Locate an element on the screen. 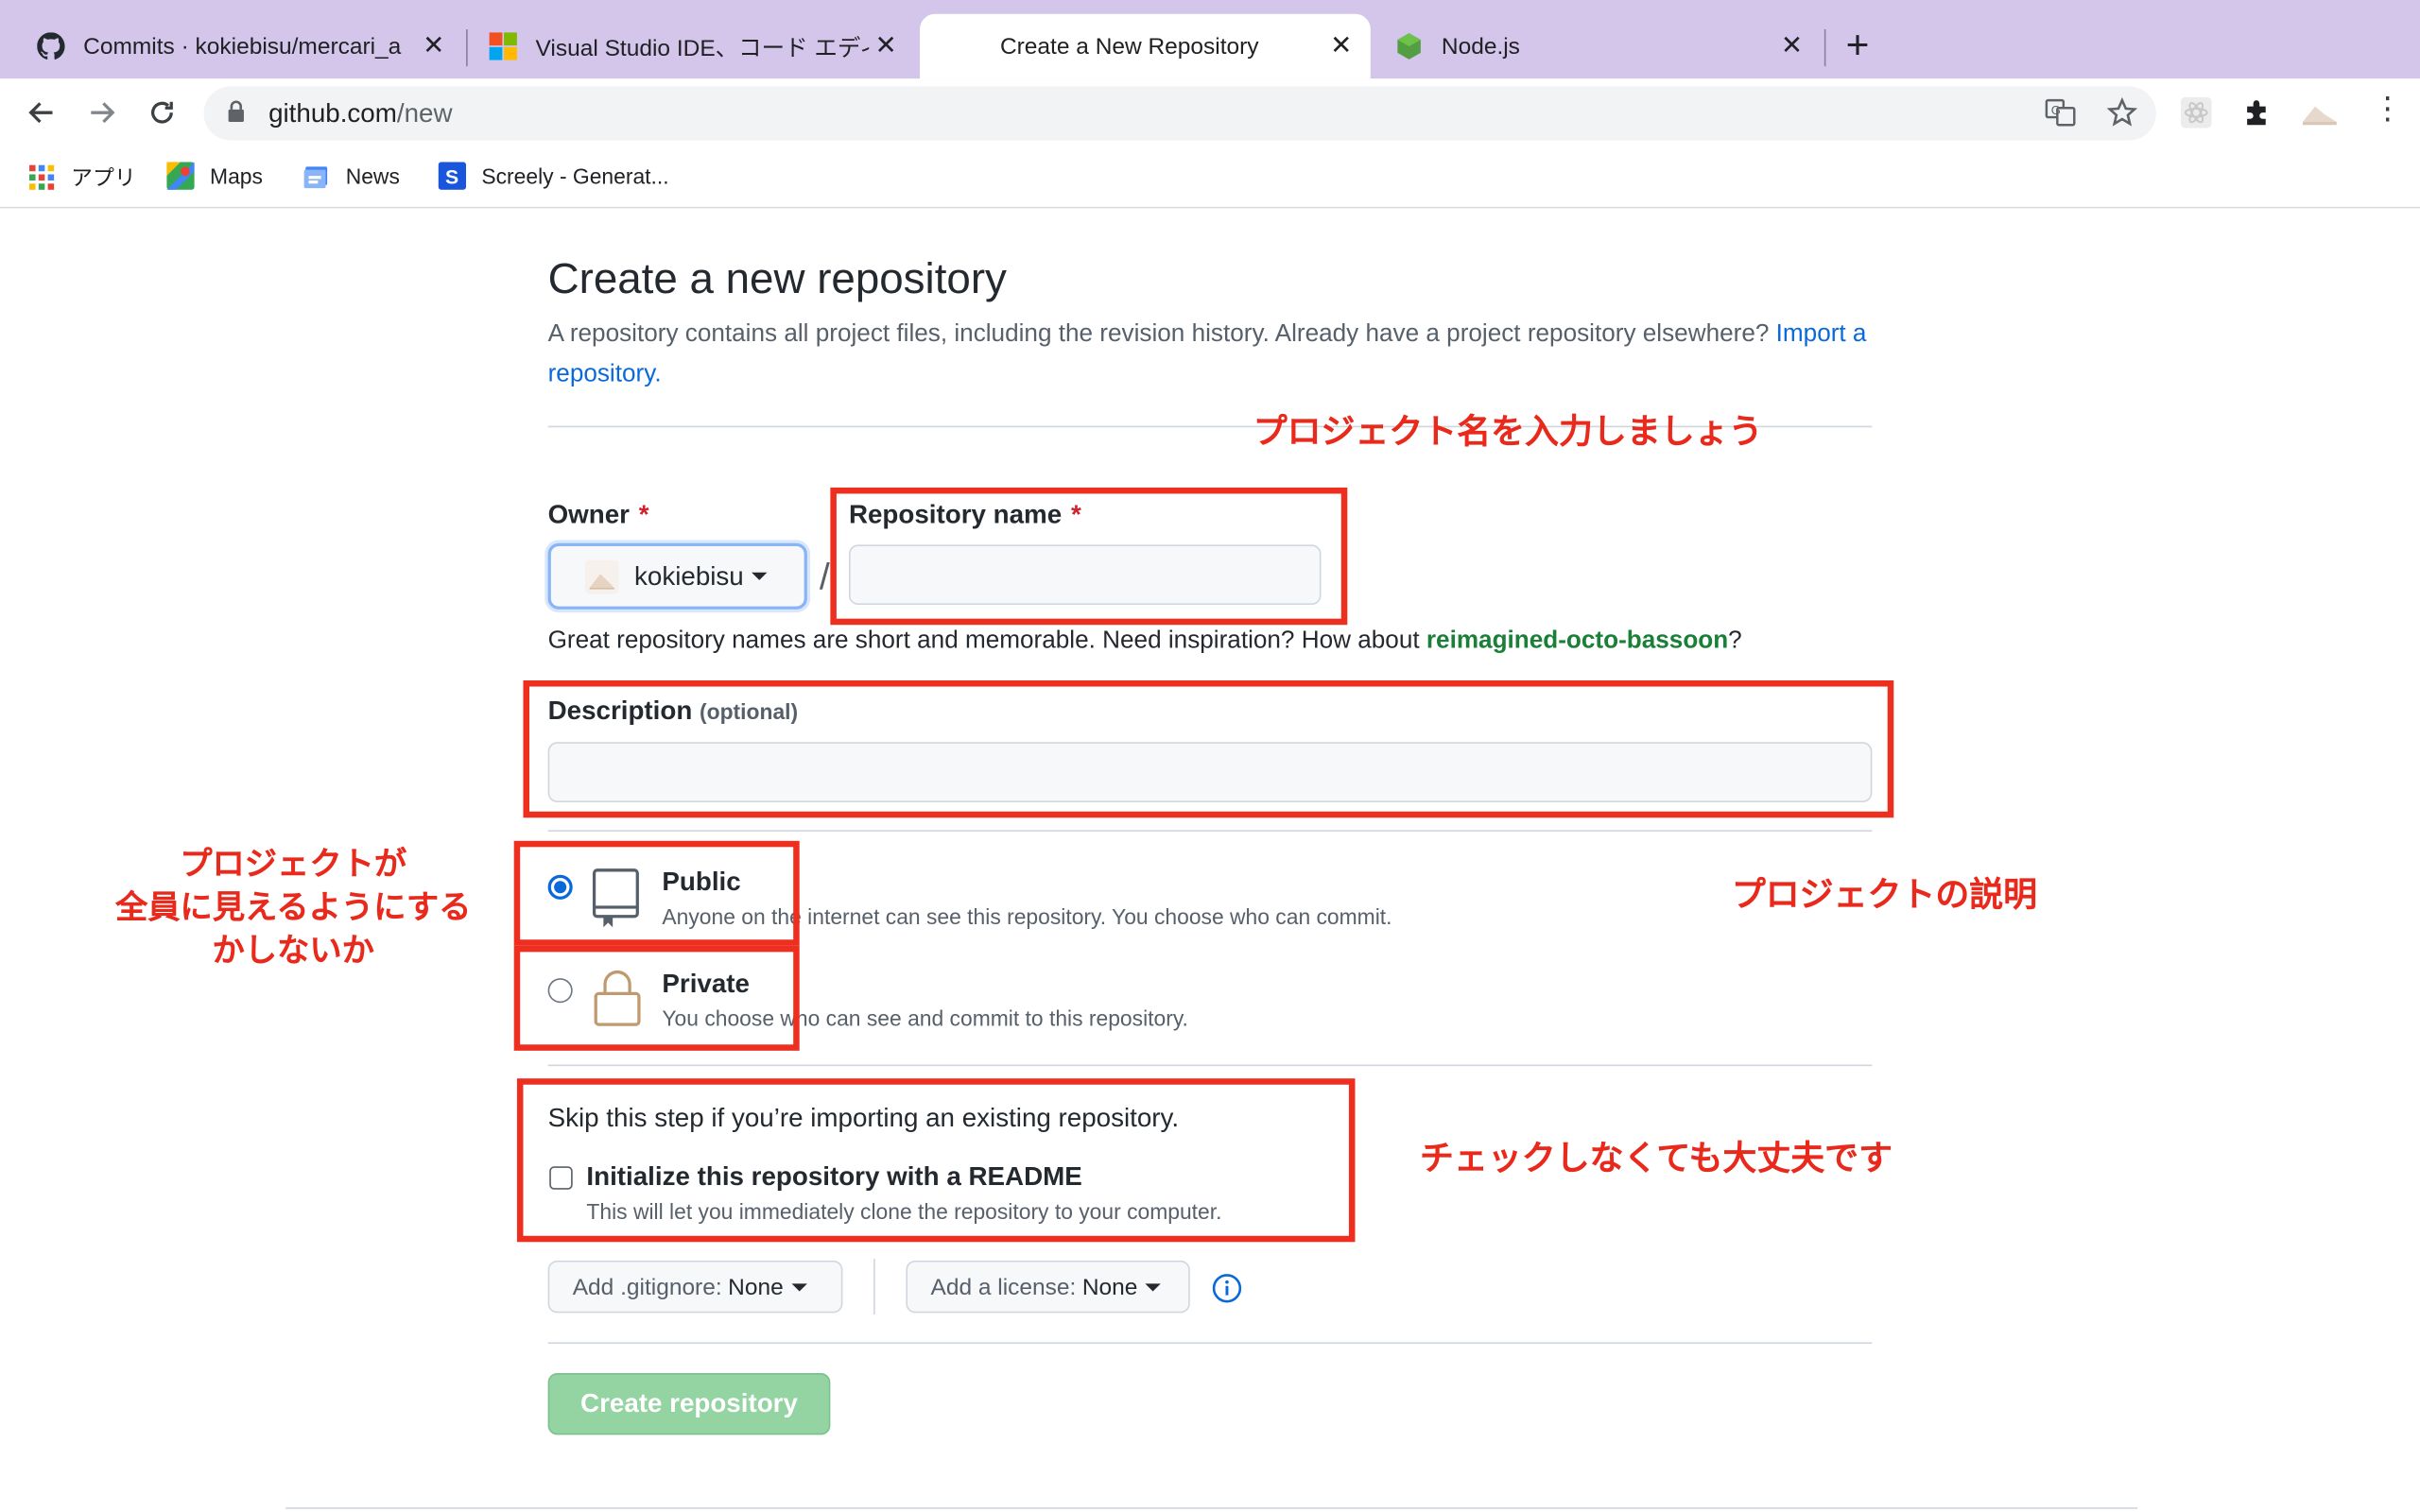 The image size is (2420, 1512). annotation-box-description is located at coordinates (1208, 748).